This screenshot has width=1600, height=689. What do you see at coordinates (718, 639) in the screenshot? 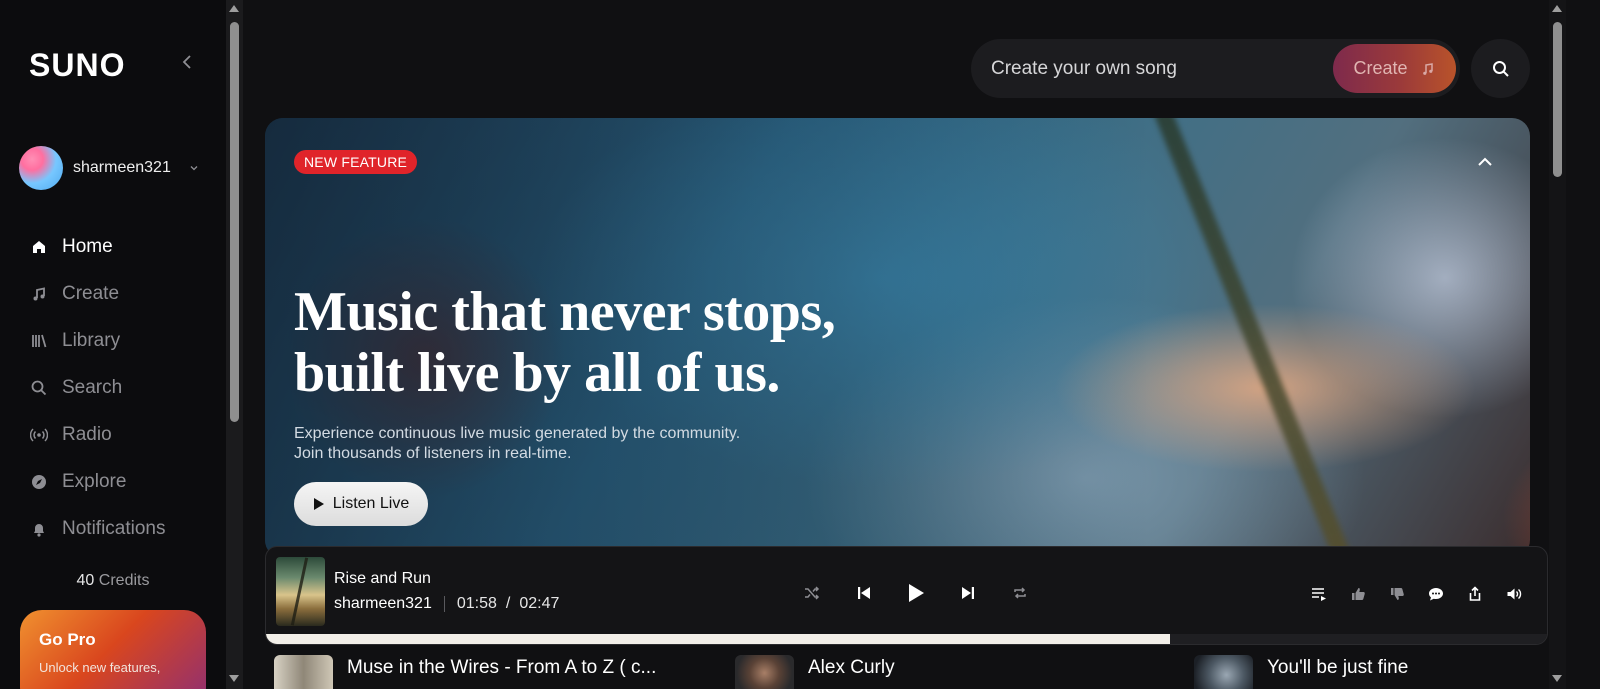
I see `progress-fill` at bounding box center [718, 639].